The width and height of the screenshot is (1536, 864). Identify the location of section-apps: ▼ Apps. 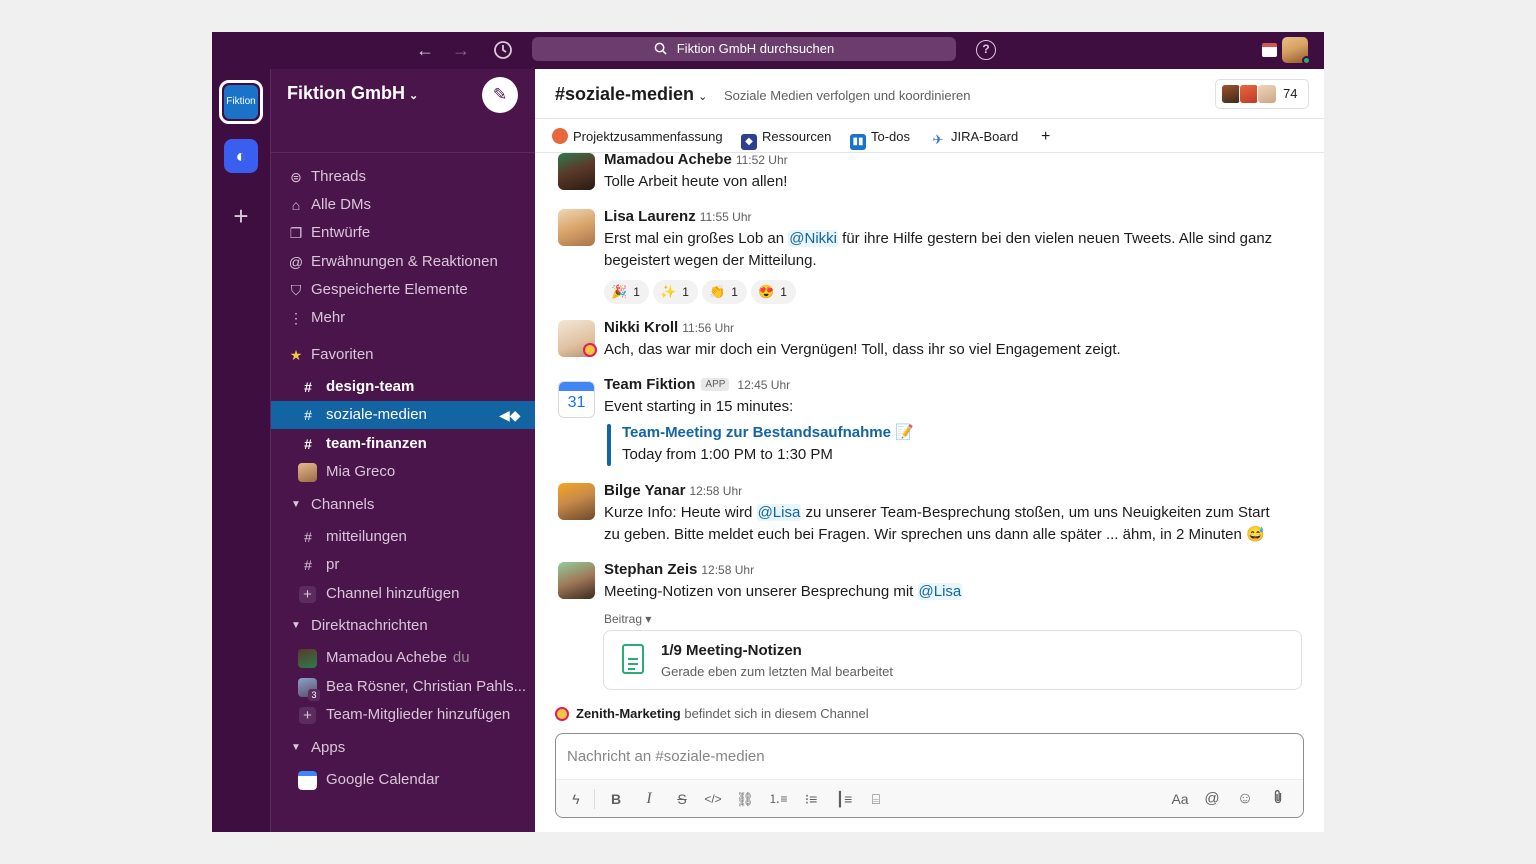
(403, 748).